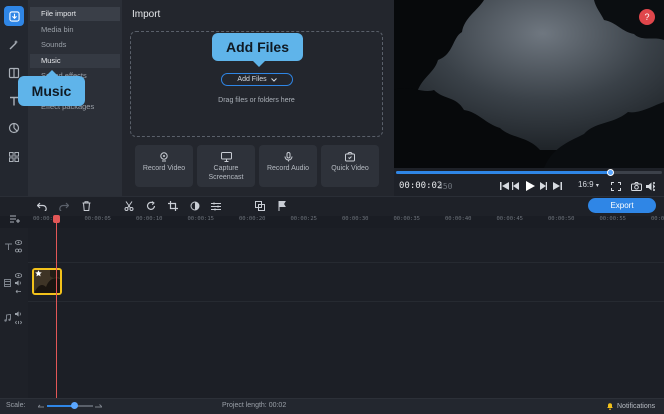 This screenshot has height=414, width=664. What do you see at coordinates (86, 206) in the screenshot?
I see `delete-icon` at bounding box center [86, 206].